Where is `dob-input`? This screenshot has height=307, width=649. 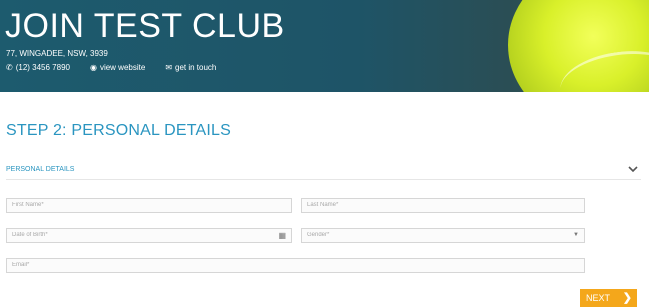
dob-input is located at coordinates (149, 235).